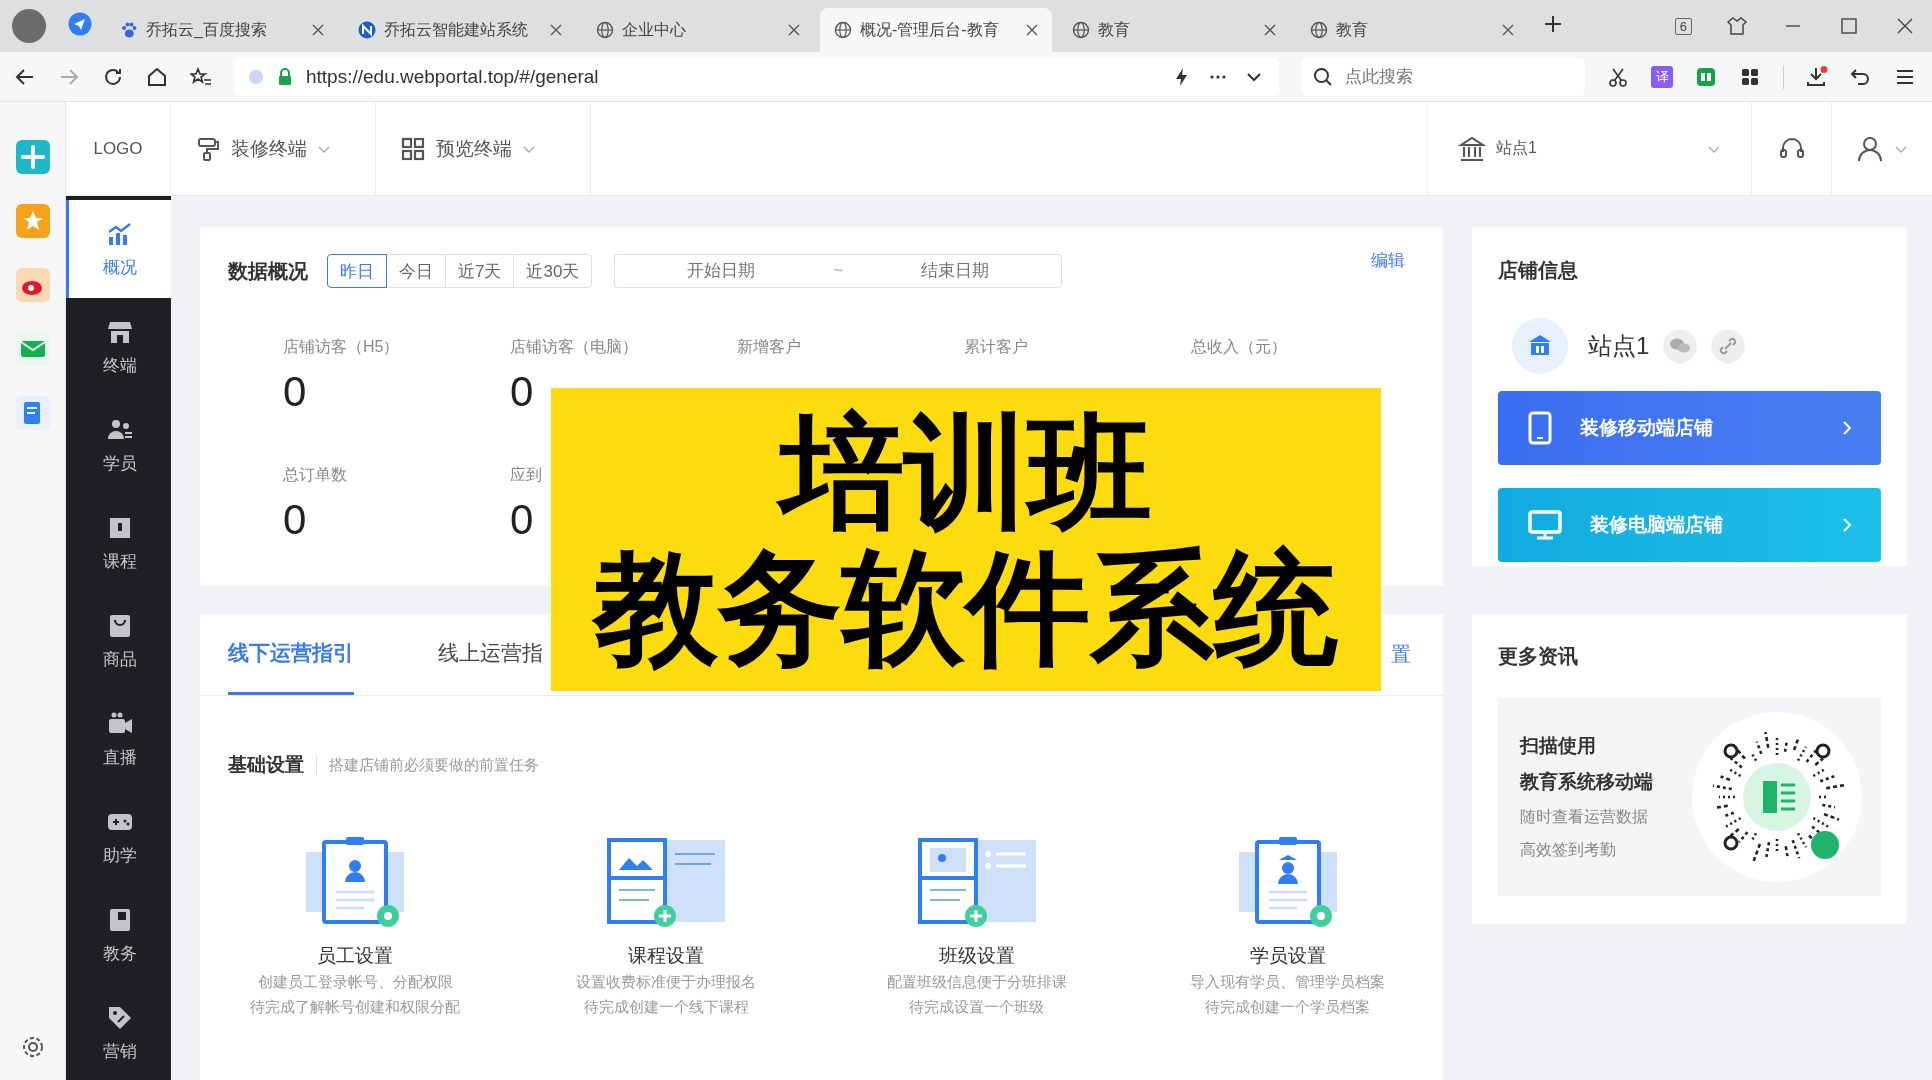 Image resolution: width=1932 pixels, height=1080 pixels. What do you see at coordinates (273, 148) in the screenshot?
I see `menu-dropdown: 装修终端` at bounding box center [273, 148].